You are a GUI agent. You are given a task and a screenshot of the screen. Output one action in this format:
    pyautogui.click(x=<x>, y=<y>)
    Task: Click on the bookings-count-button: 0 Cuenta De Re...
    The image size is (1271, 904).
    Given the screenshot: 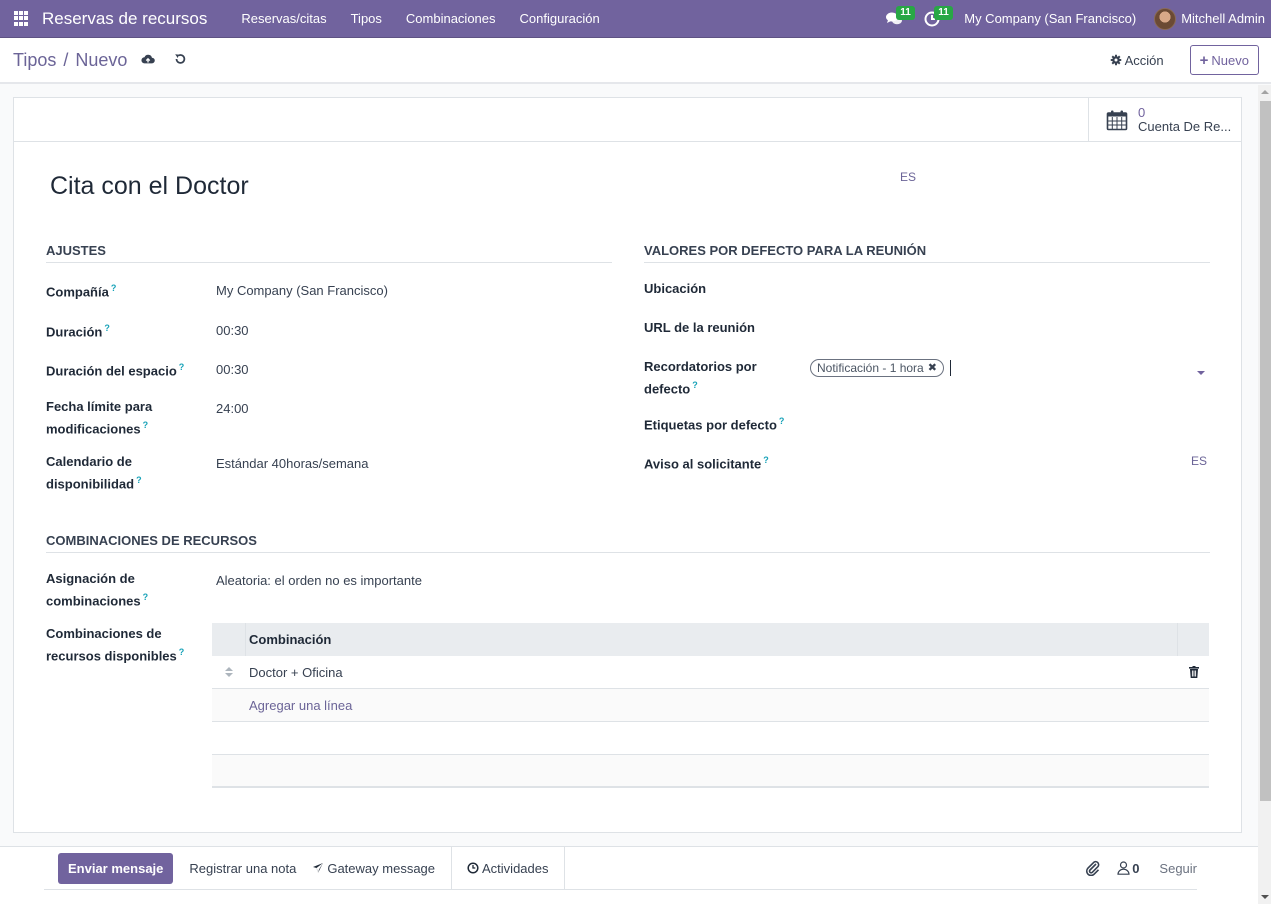 What is the action you would take?
    pyautogui.click(x=1164, y=120)
    